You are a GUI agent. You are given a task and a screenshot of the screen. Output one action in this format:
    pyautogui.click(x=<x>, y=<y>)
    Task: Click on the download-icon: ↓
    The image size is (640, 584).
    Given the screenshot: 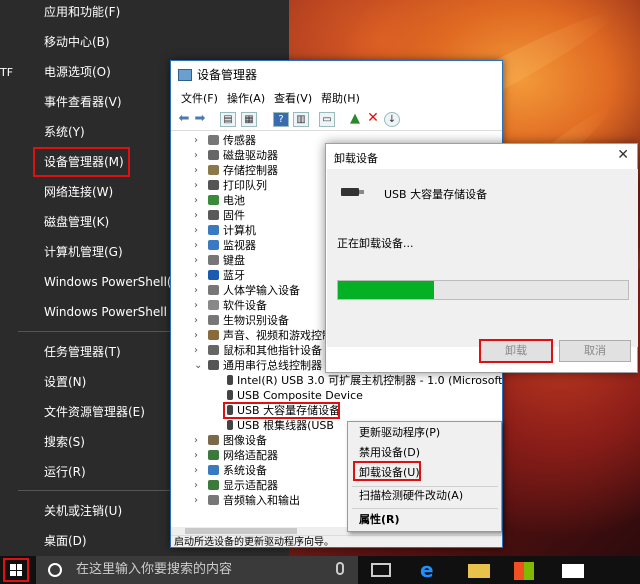 What is the action you would take?
    pyautogui.click(x=392, y=119)
    